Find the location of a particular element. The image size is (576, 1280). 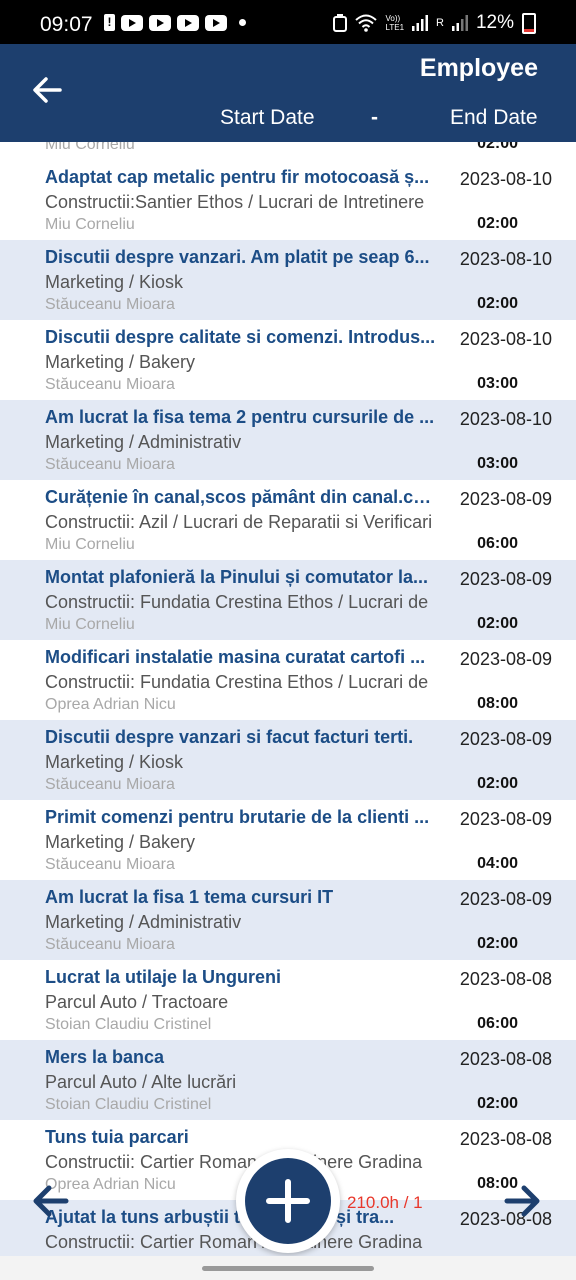

app-header: Employee Start Date - End Date is located at coordinates (288, 93).